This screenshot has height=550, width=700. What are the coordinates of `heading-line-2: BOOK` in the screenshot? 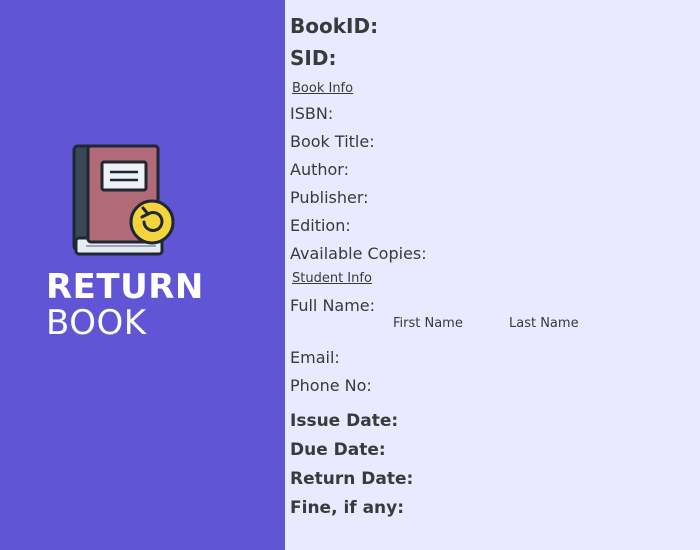 It's located at (96, 323).